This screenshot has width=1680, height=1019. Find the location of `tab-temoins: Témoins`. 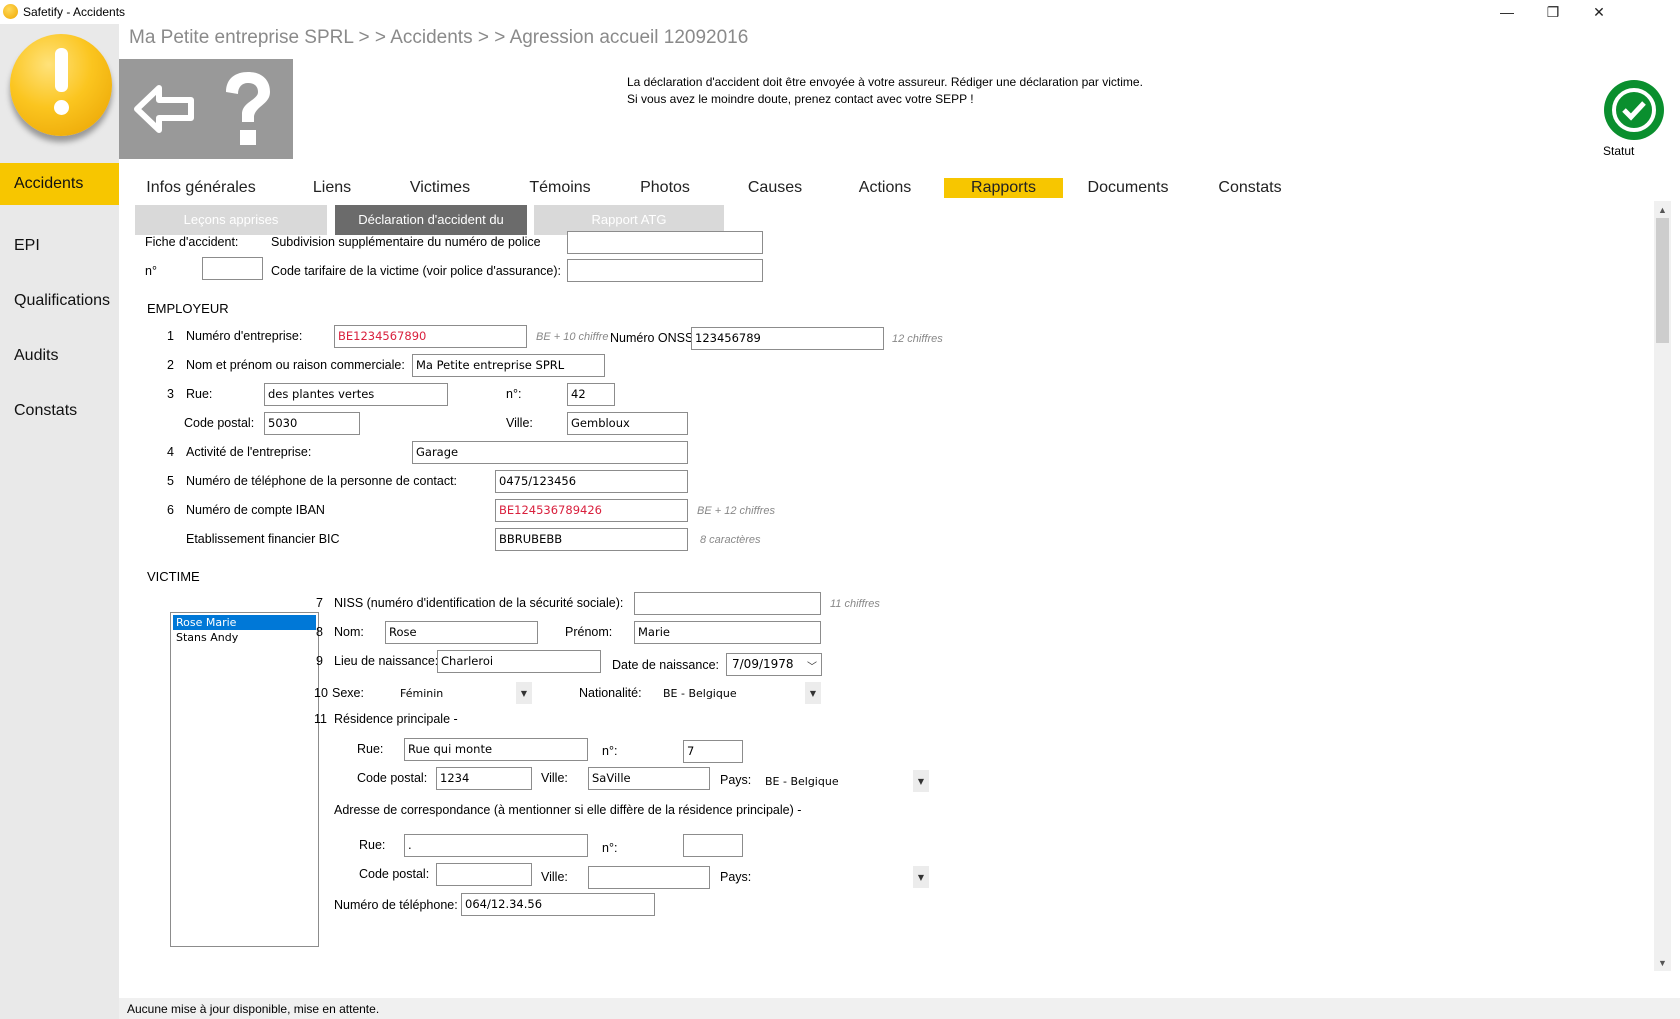

tab-temoins: Témoins is located at coordinates (560, 188).